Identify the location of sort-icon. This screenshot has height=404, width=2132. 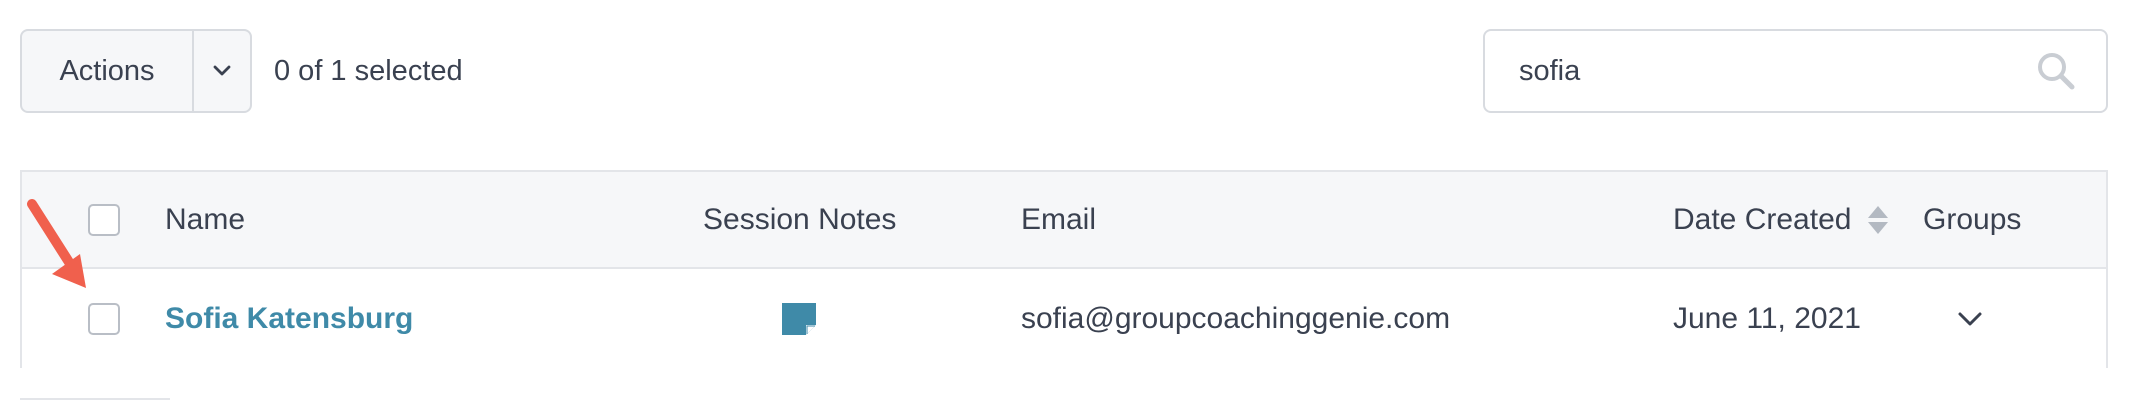
(1878, 220).